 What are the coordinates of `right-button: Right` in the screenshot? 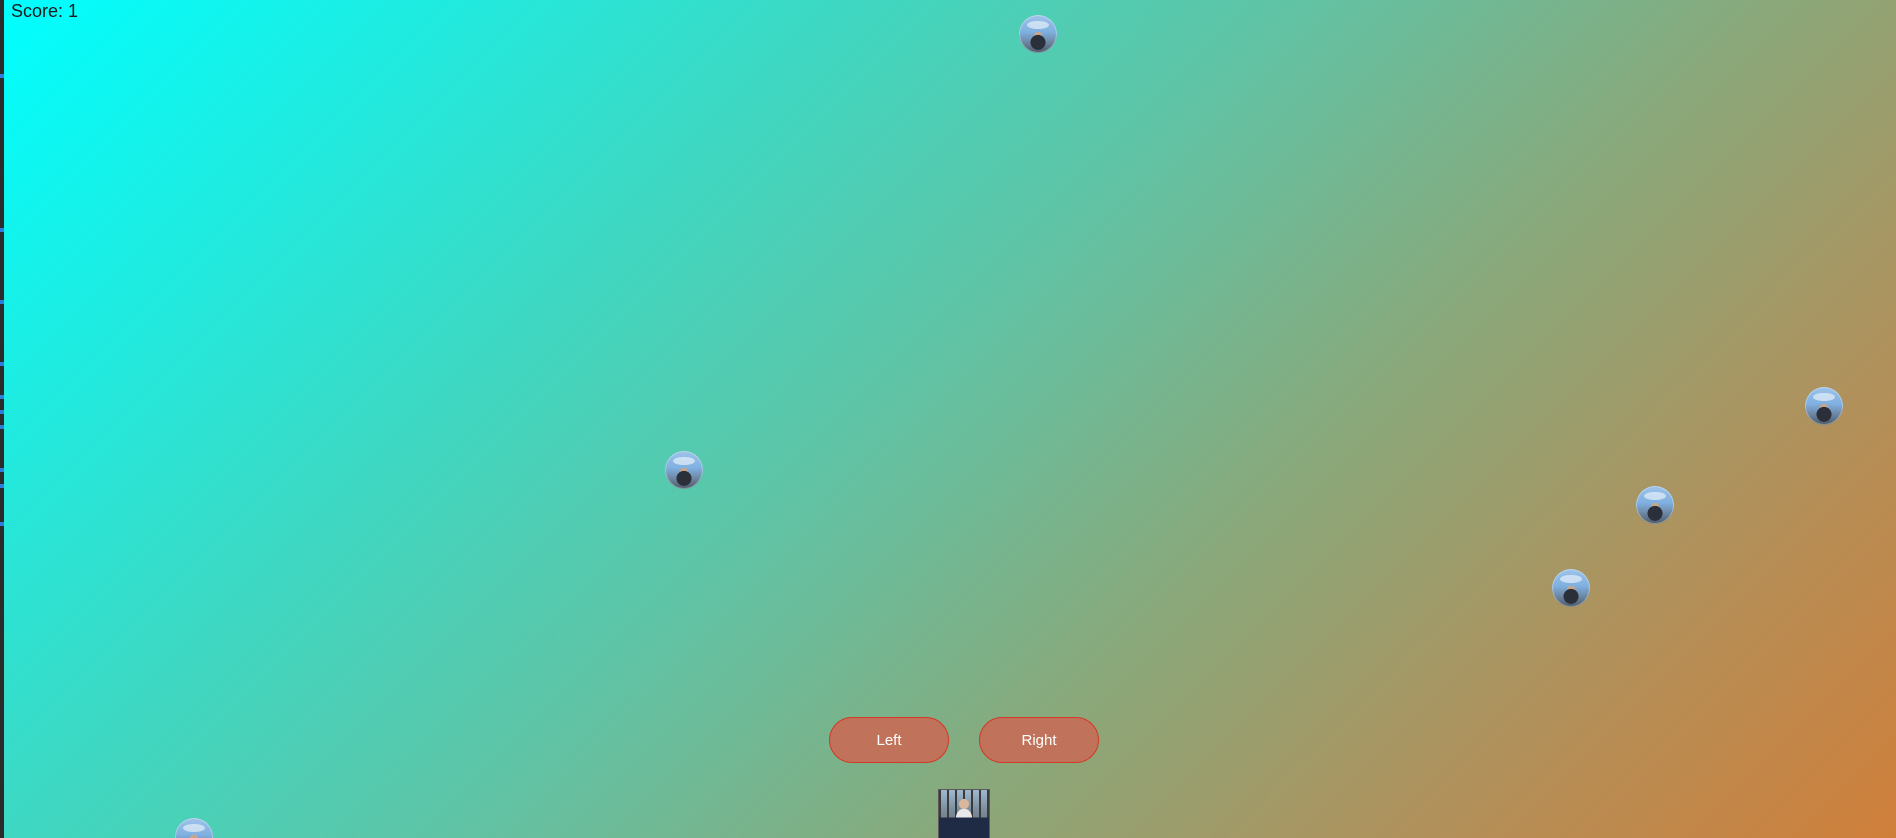 It's located at (1039, 740).